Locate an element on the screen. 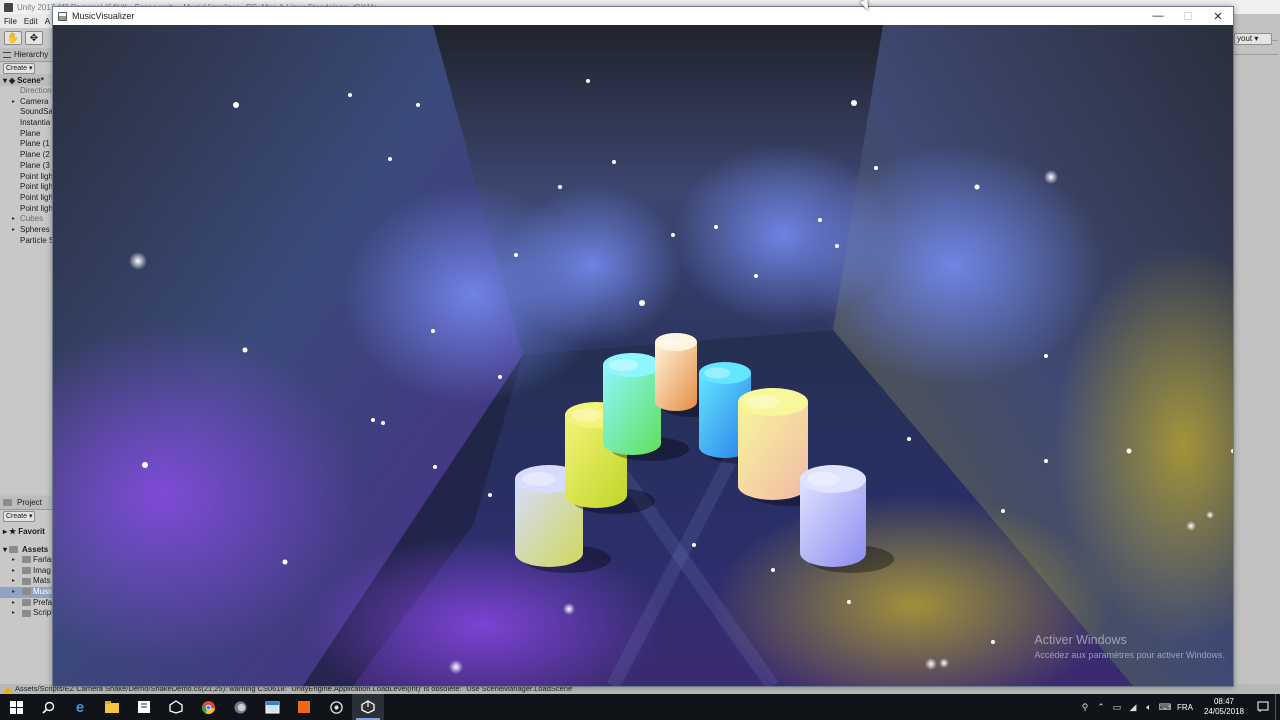  hierarchy-item: Plane (2 is located at coordinates (26, 155).